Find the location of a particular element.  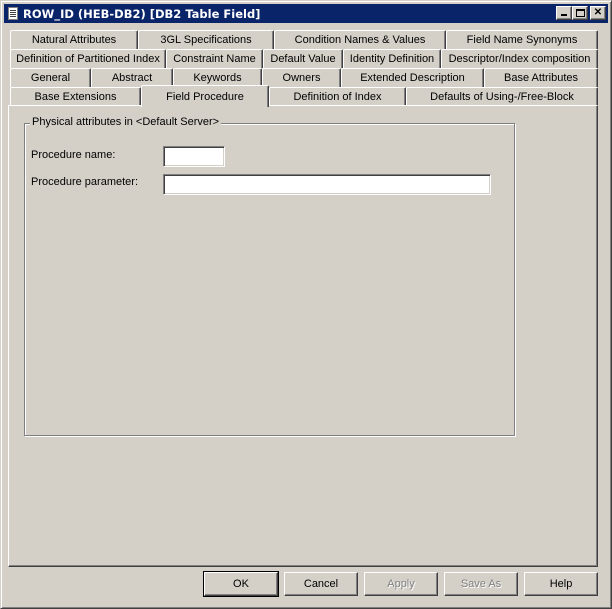

procedure-name-input is located at coordinates (194, 156).